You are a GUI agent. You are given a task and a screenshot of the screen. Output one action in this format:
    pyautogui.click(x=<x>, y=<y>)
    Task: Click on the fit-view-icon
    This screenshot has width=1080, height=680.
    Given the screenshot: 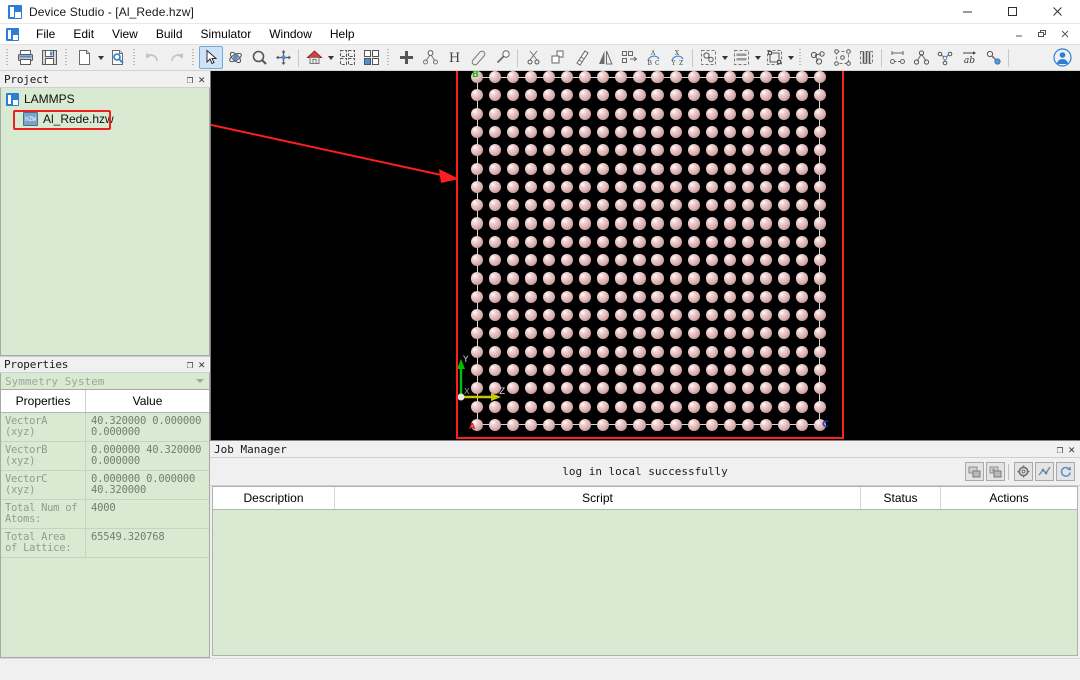 What is the action you would take?
    pyautogui.click(x=347, y=57)
    